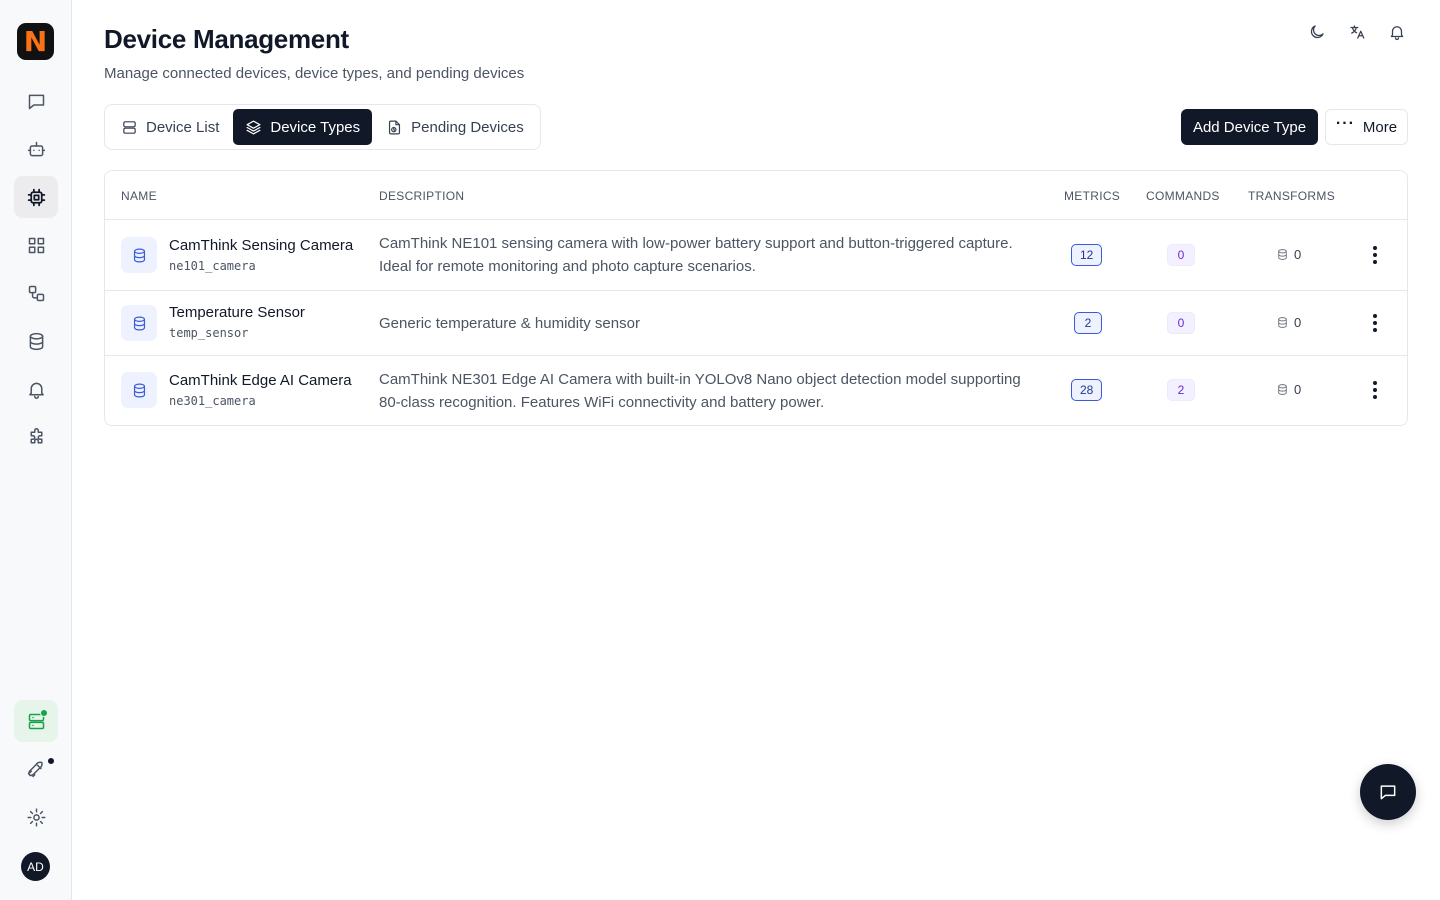 This screenshot has width=1440, height=900. I want to click on add-device-type-button: Add Device Type, so click(1249, 127).